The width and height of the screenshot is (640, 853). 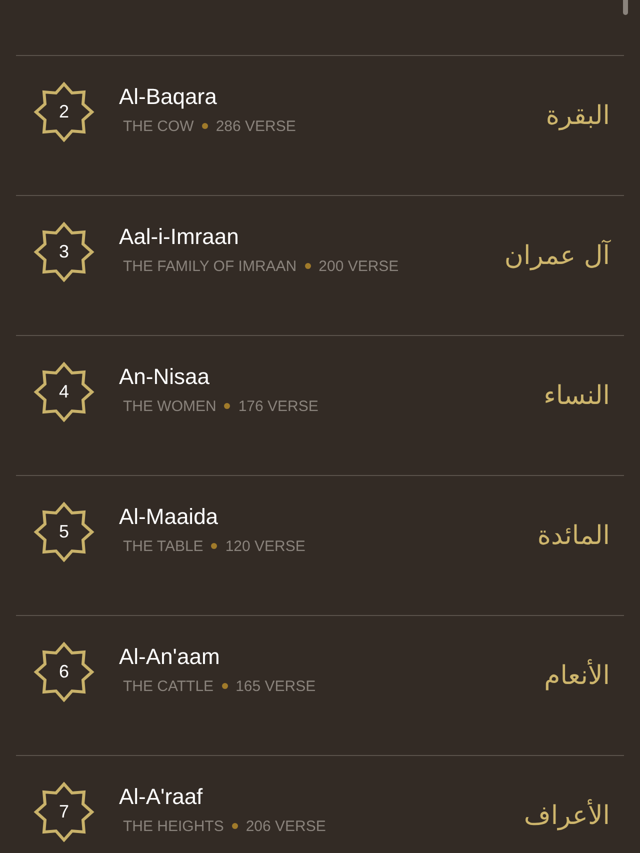 What do you see at coordinates (286, 826) in the screenshot?
I see `verse-count: 206 VERSE` at bounding box center [286, 826].